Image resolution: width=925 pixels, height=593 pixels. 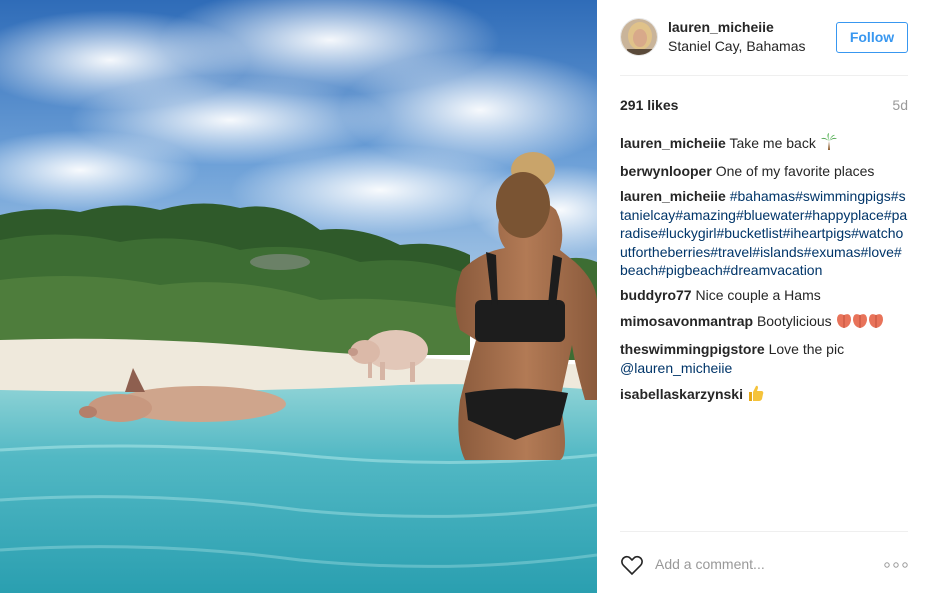 I want to click on more-options-icon, so click(x=896, y=565).